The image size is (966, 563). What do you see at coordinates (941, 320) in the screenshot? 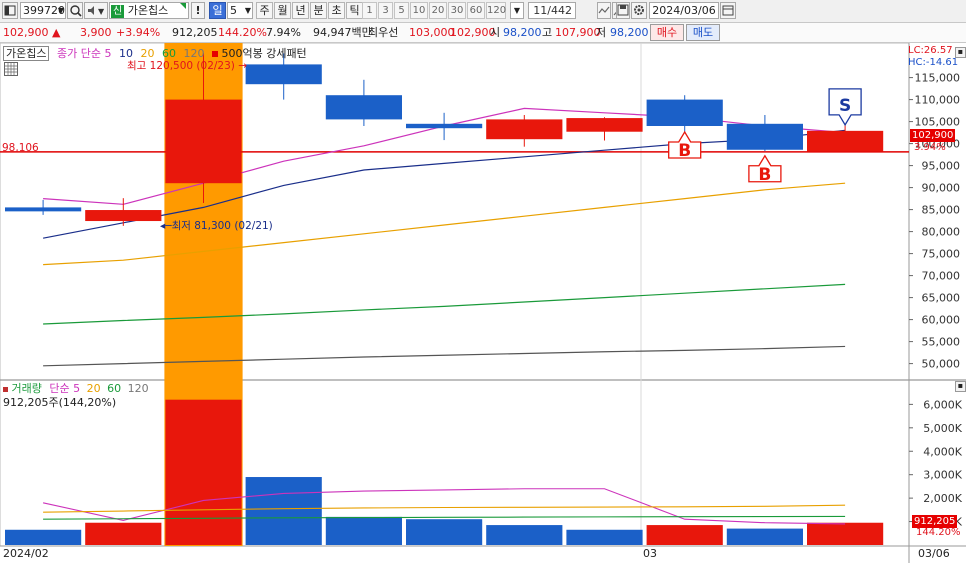
I see `y-tick-label: 60,000` at bounding box center [941, 320].